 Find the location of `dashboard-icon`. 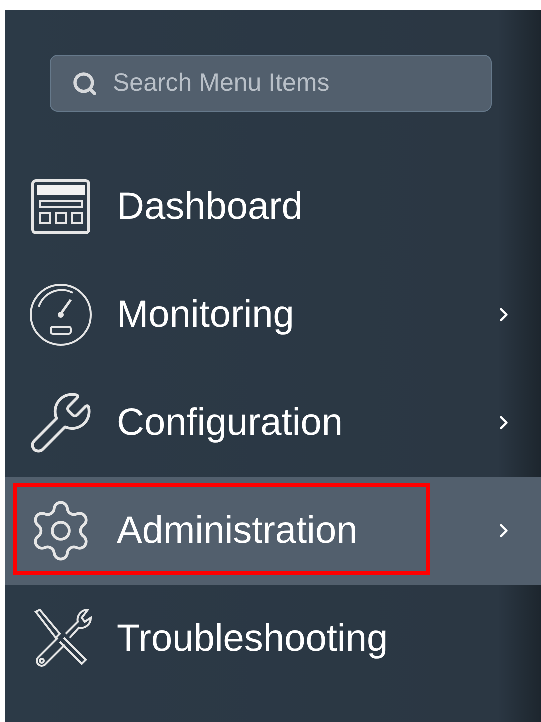

dashboard-icon is located at coordinates (61, 207).